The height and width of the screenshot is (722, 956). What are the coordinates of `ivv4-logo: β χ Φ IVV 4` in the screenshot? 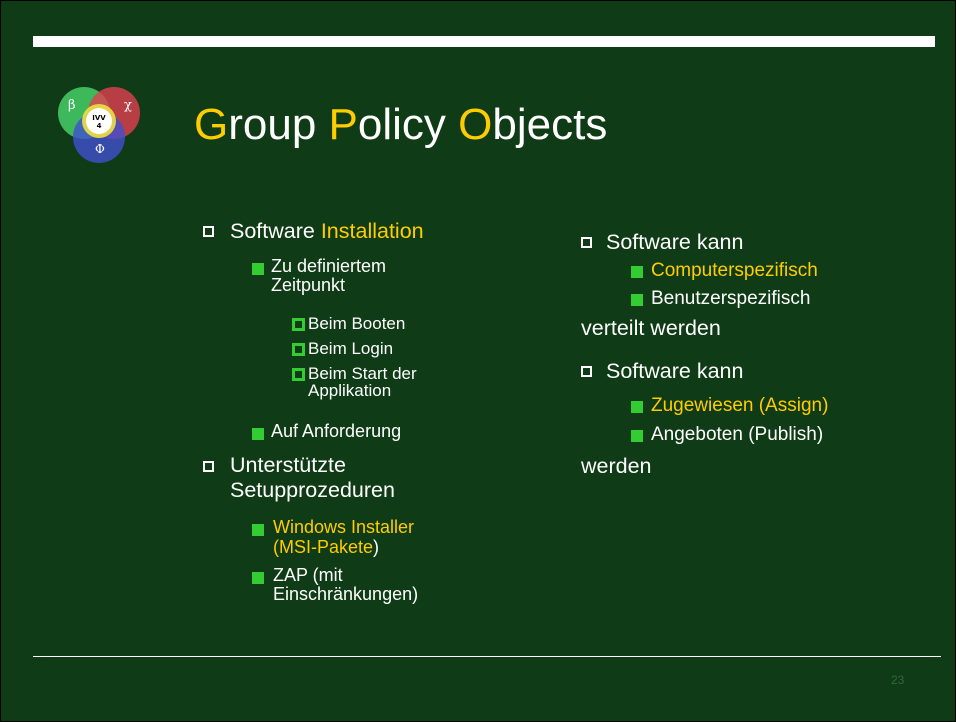 It's located at (99, 125).